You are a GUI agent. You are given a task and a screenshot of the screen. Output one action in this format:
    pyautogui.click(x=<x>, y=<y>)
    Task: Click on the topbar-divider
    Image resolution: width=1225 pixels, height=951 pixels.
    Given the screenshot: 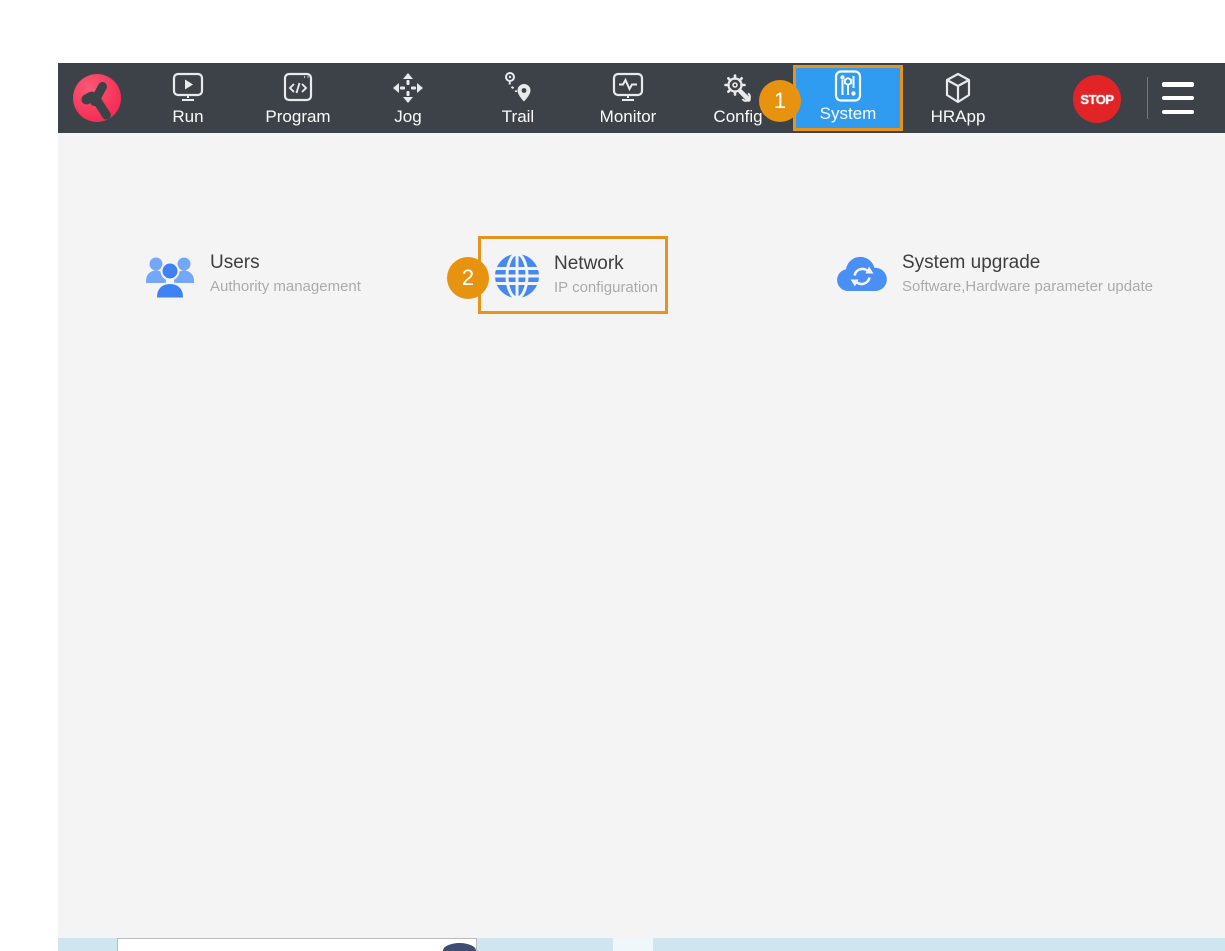 What is the action you would take?
    pyautogui.click(x=1147, y=98)
    